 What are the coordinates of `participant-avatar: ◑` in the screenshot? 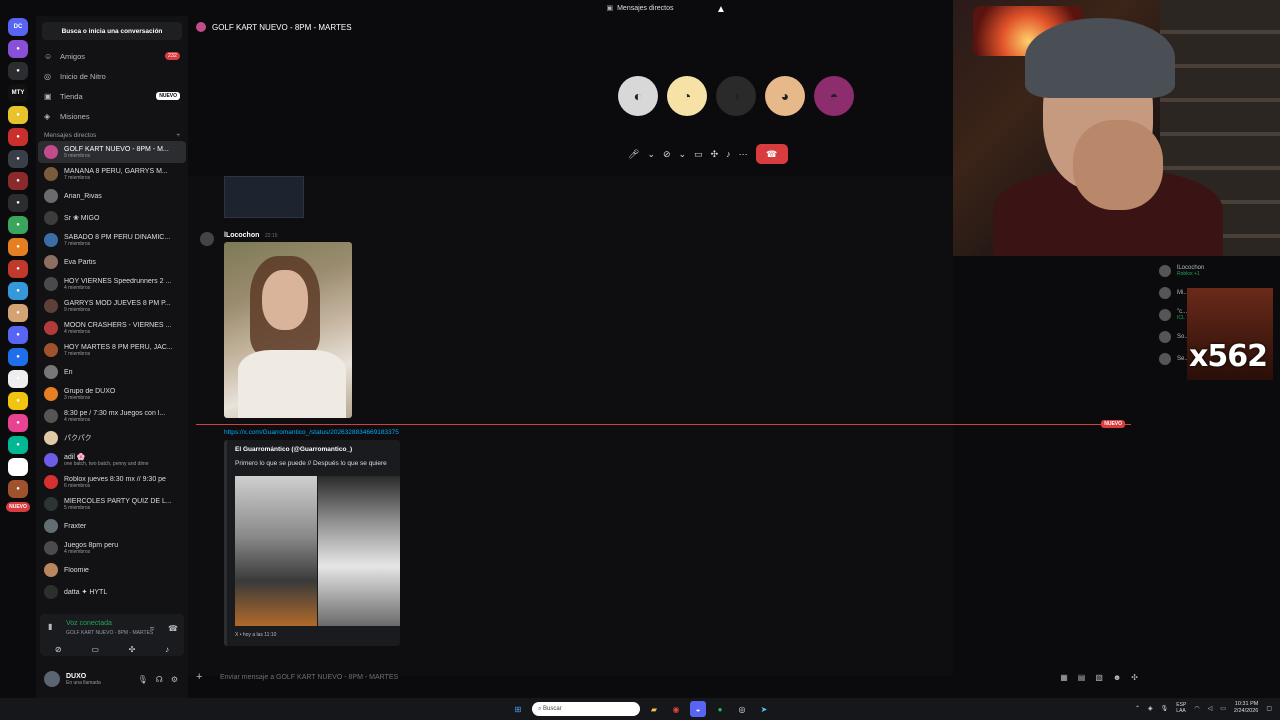 It's located at (736, 96).